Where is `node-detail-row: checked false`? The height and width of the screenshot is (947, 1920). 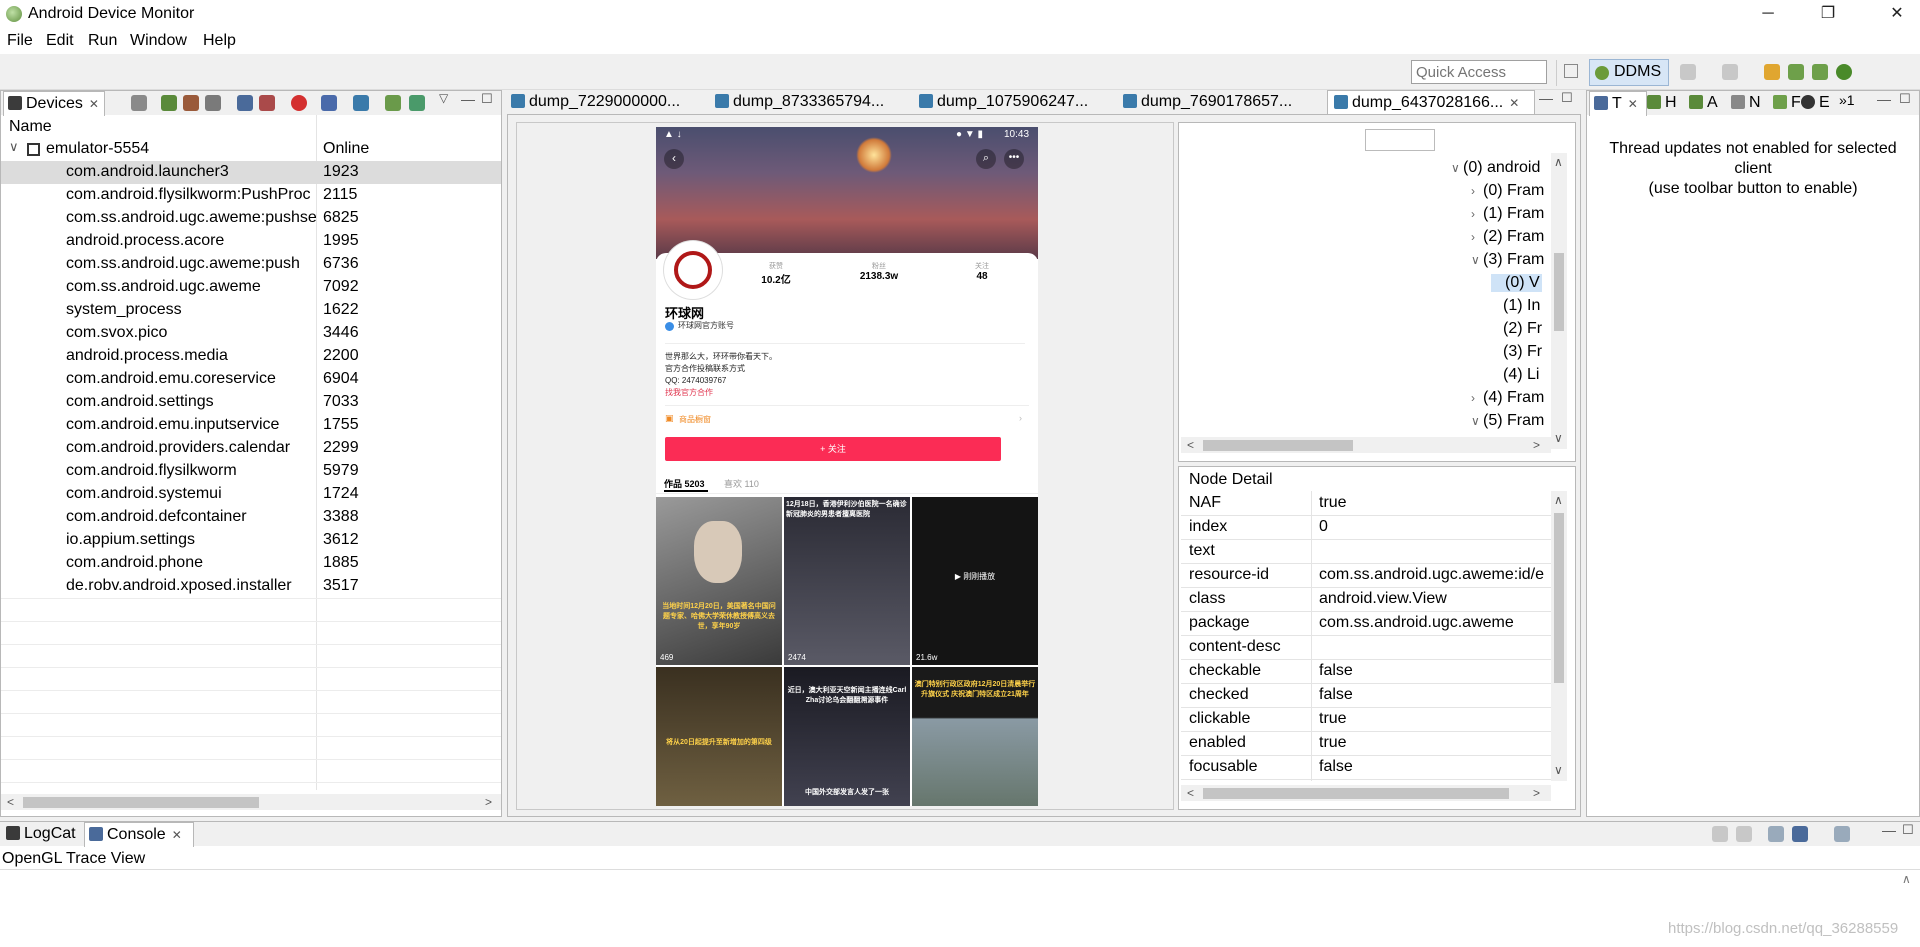
node-detail-row: checked false is located at coordinates (1366, 695).